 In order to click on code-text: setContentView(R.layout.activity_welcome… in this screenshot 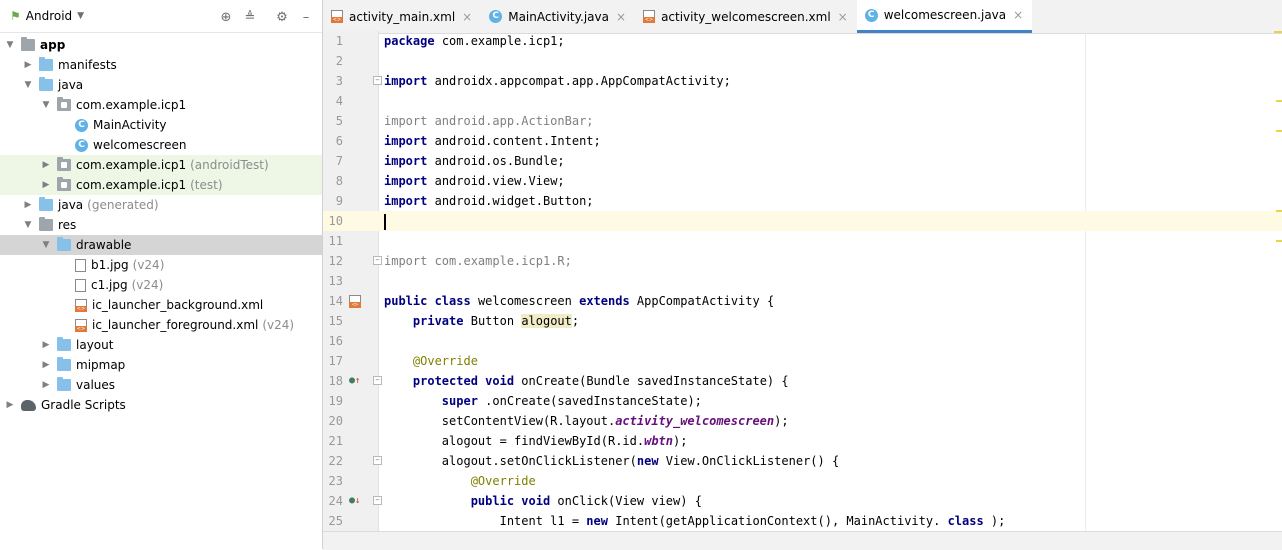, I will do `click(586, 421)`.